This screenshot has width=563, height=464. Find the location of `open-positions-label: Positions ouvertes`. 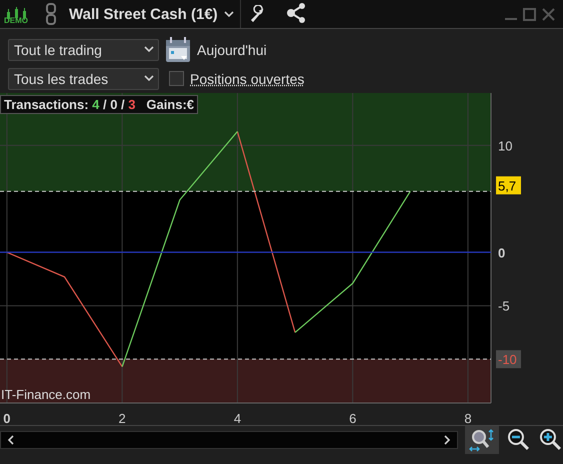

open-positions-label: Positions ouvertes is located at coordinates (247, 78).